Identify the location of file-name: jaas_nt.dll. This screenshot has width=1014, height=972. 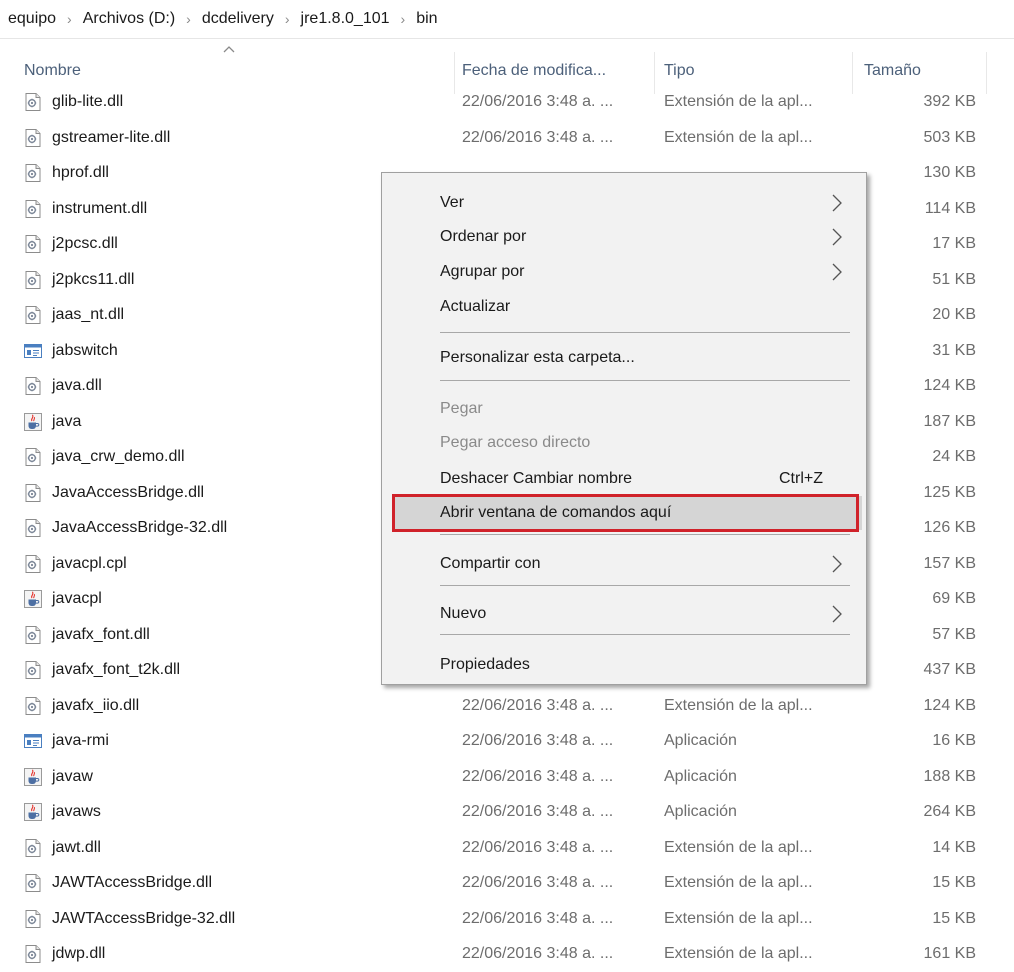
(88, 314).